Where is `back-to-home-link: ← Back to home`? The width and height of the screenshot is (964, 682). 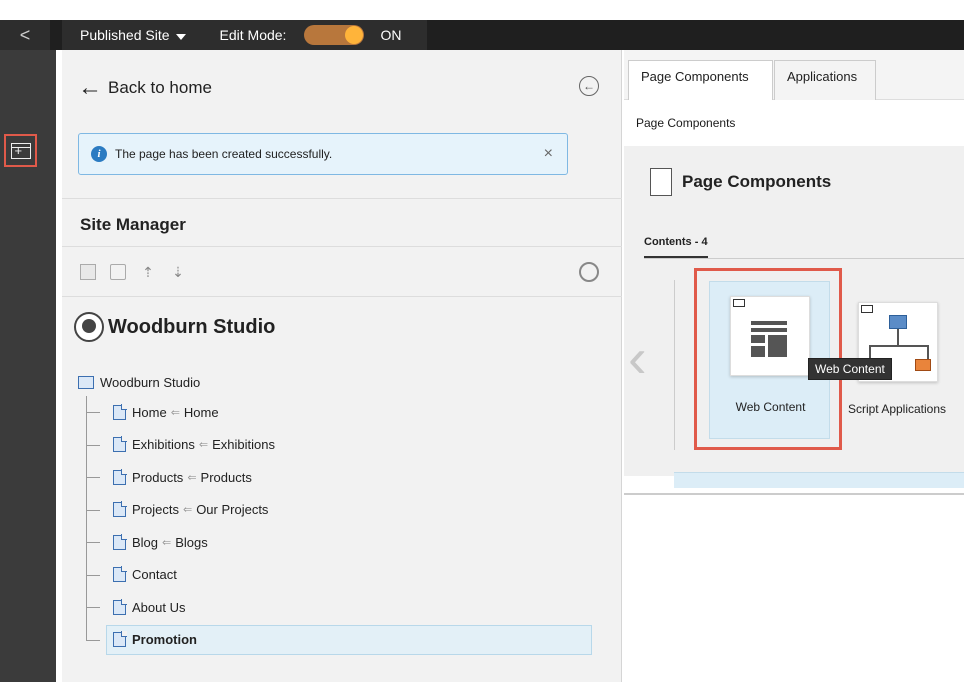 back-to-home-link: ← Back to home is located at coordinates (145, 88).